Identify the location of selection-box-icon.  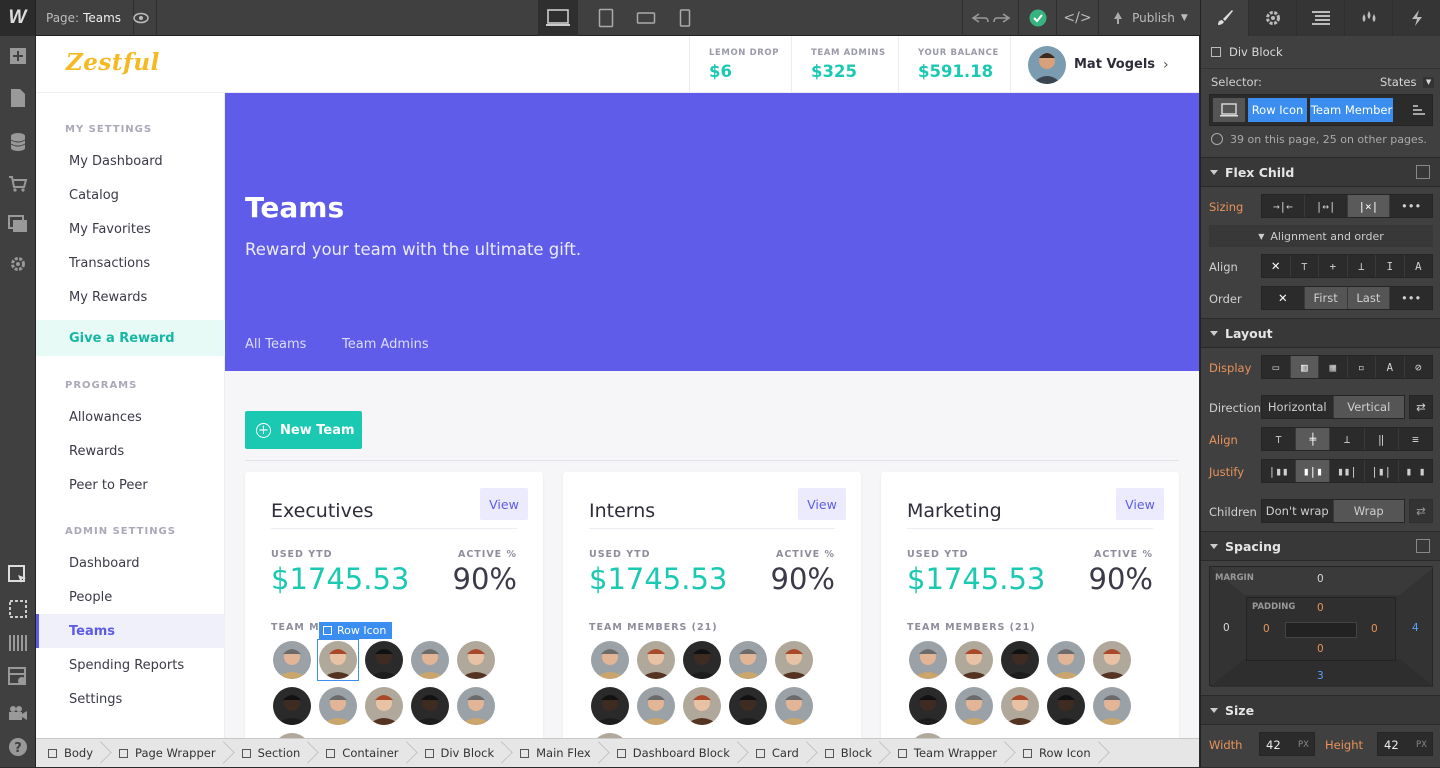
(18, 609).